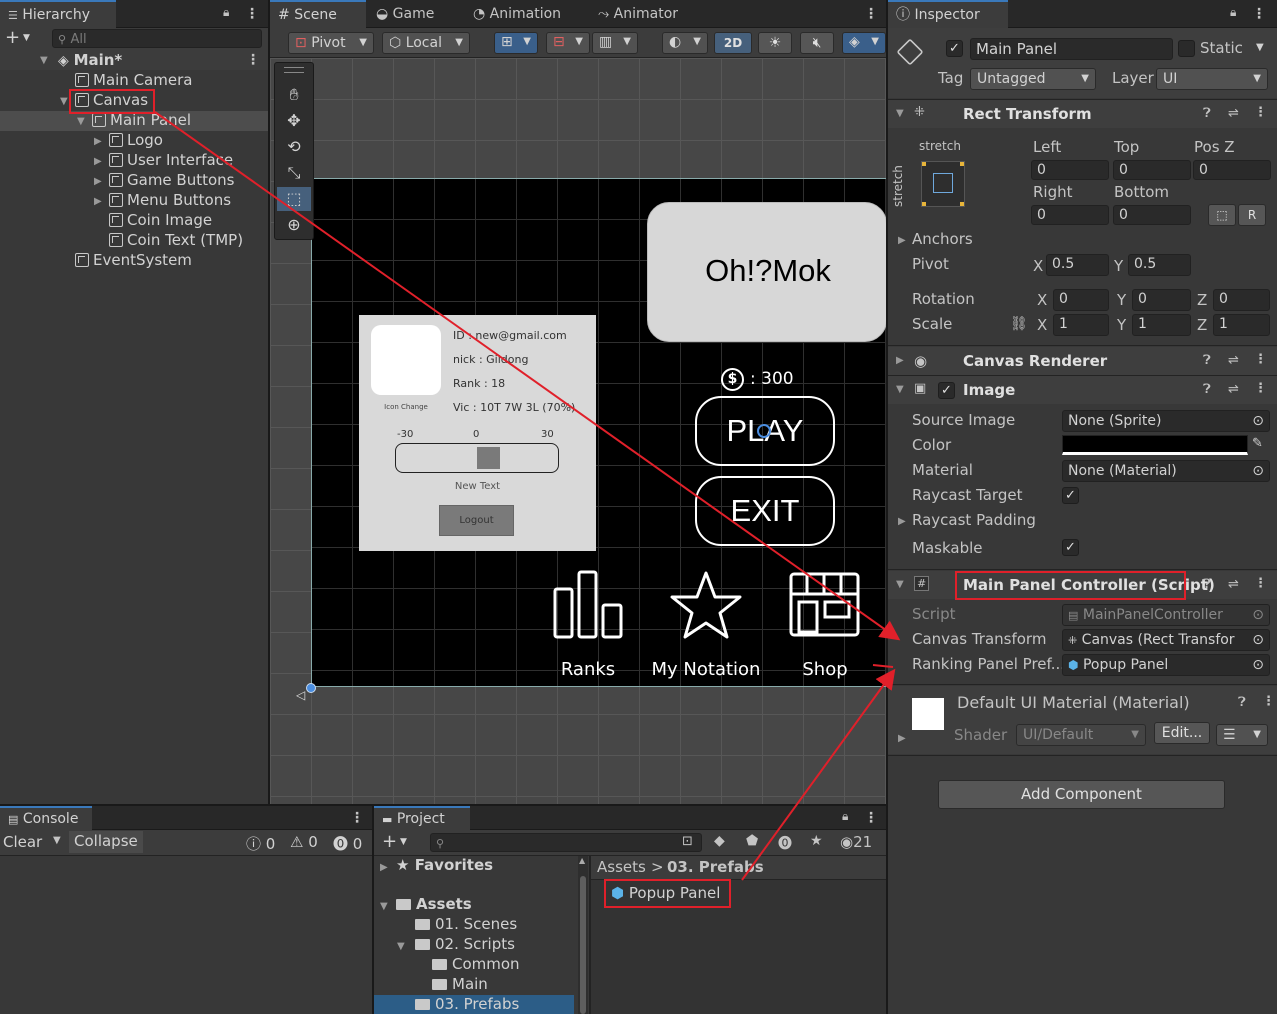 The width and height of the screenshot is (1277, 1014). I want to click on add-component-button: Add Component, so click(1081, 794).